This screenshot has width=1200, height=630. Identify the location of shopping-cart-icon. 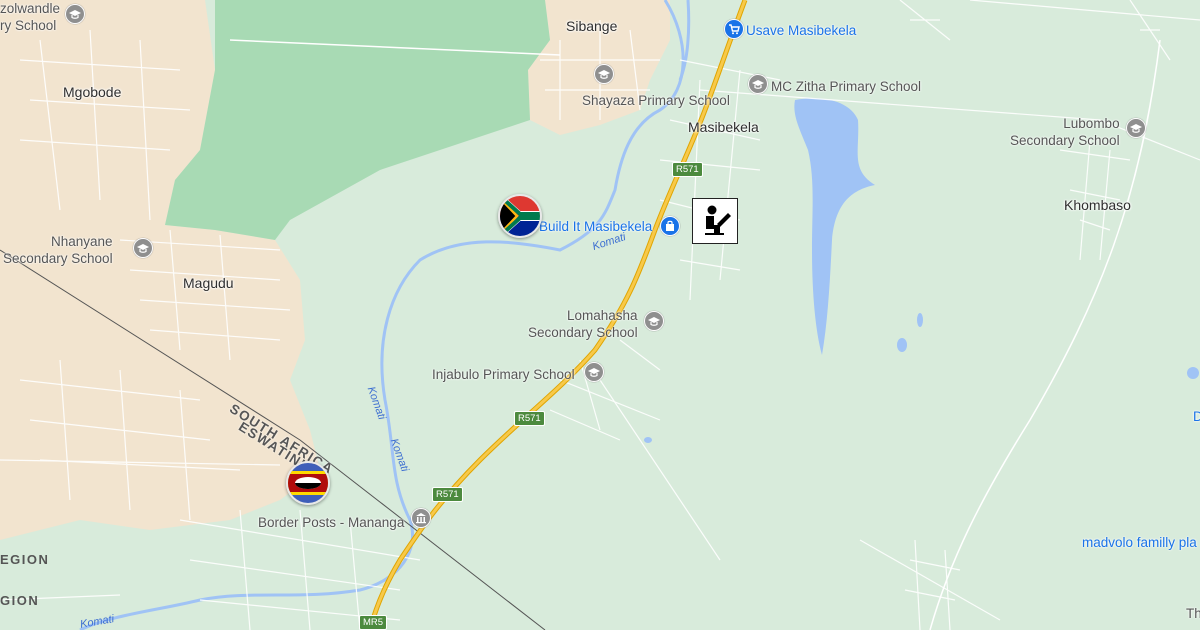
(734, 29).